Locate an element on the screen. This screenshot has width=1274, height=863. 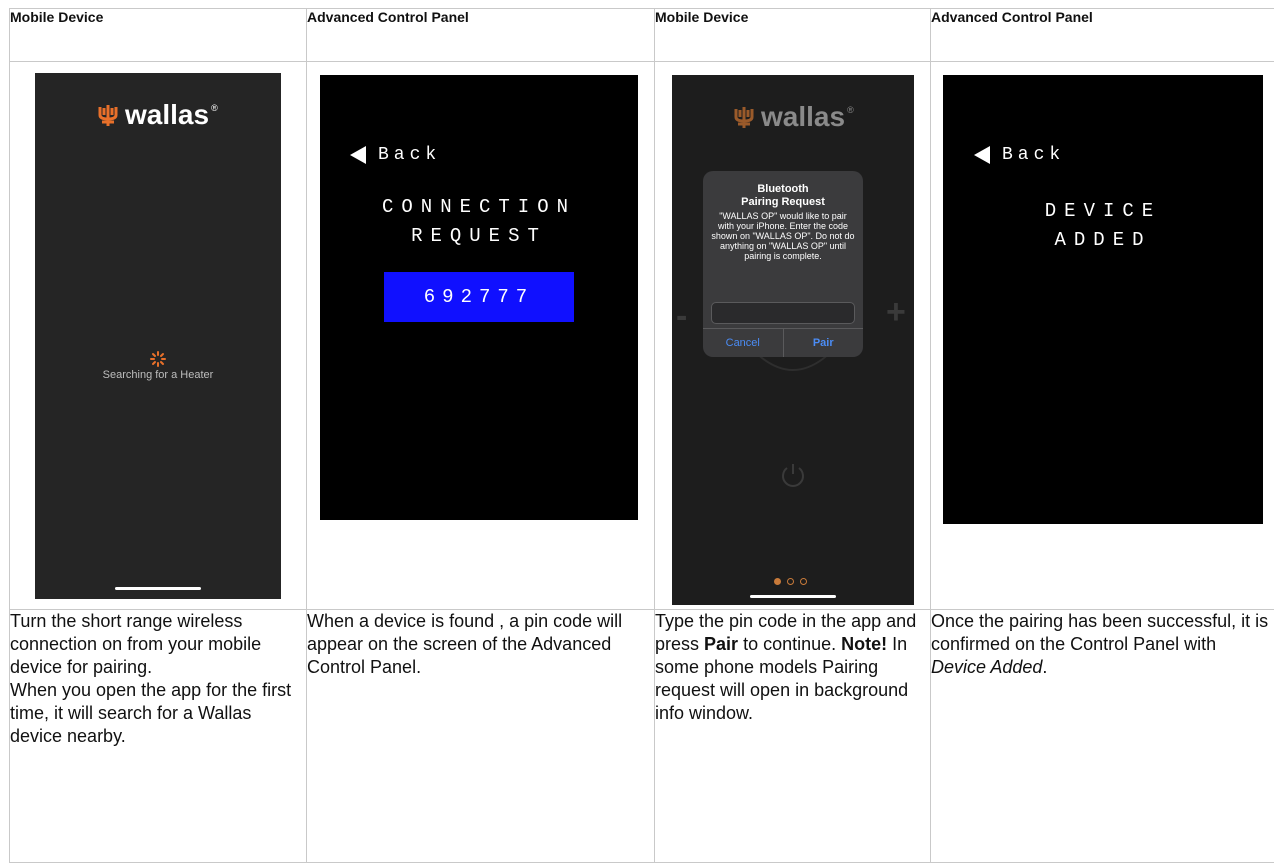
header-mobile-device-1: Mobile Device is located at coordinates (158, 35).